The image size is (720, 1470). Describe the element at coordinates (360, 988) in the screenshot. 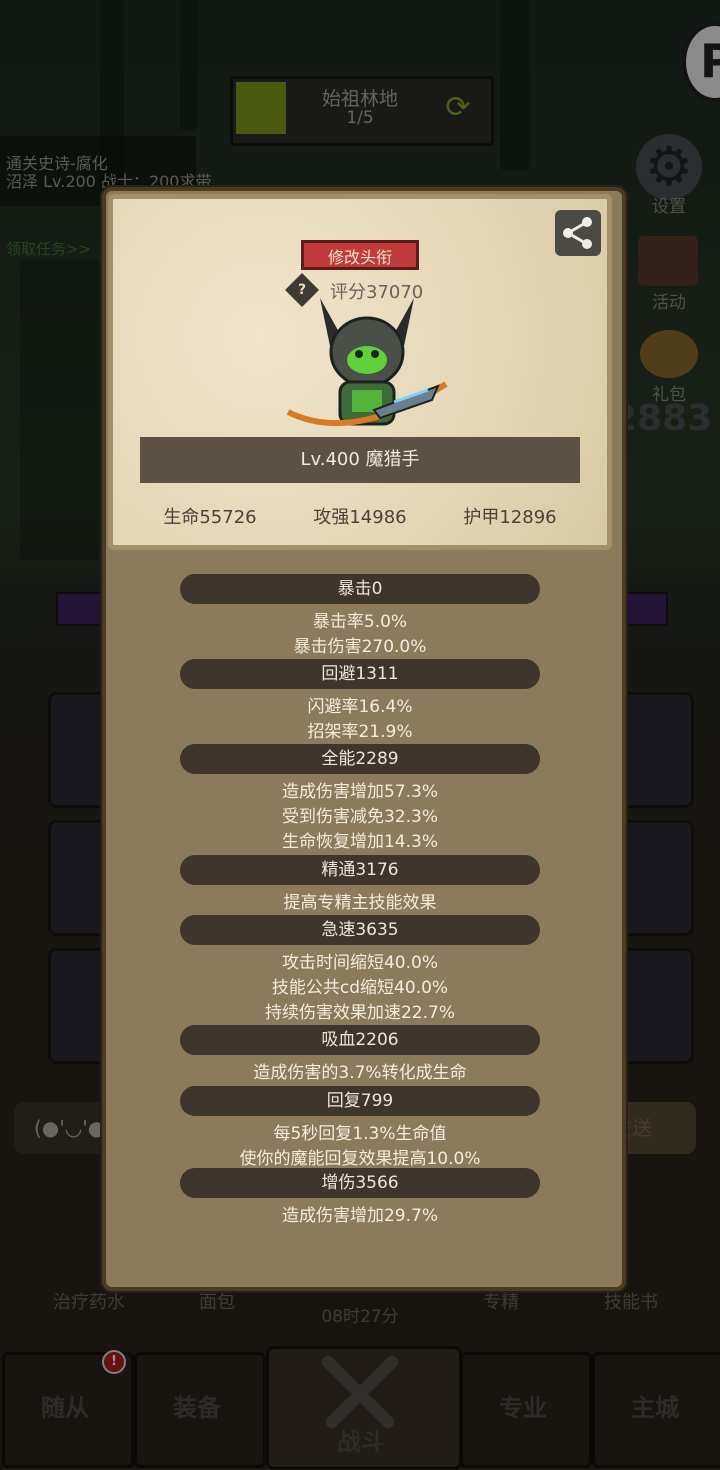

I see `stat-line: 技能公共cd缩短40.0%` at that location.